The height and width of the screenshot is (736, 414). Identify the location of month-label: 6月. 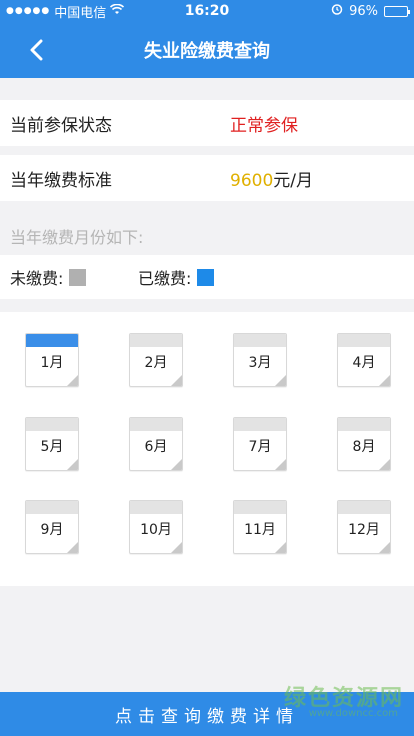
(156, 447).